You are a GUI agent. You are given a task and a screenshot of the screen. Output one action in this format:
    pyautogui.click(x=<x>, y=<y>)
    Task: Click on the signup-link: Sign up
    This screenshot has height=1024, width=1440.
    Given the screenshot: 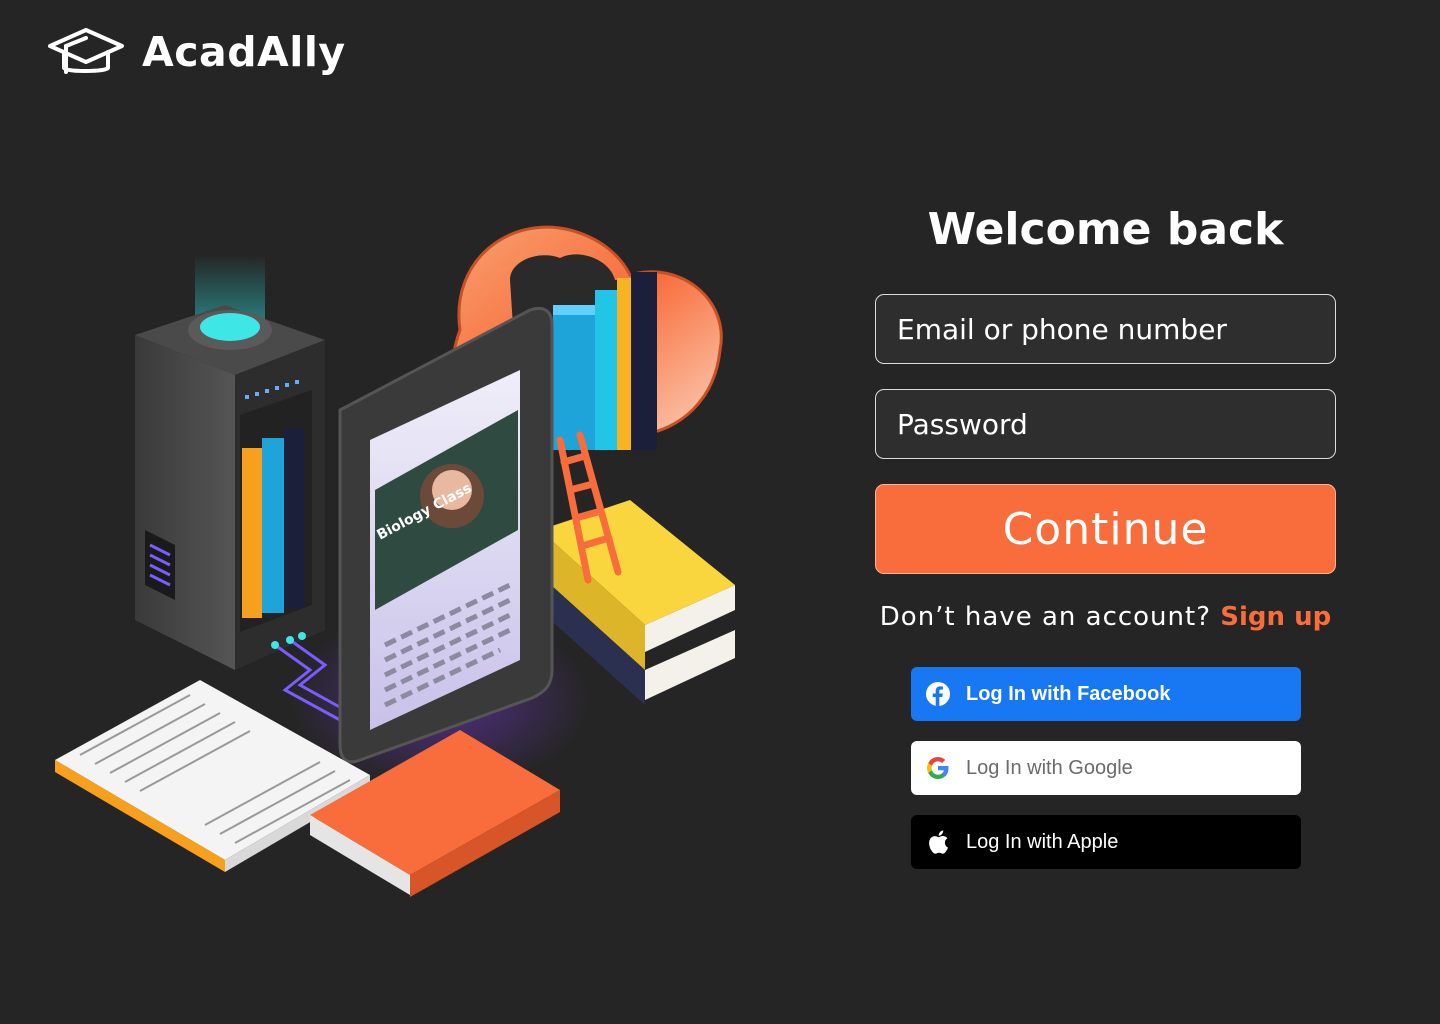 What is the action you would take?
    pyautogui.click(x=1275, y=617)
    